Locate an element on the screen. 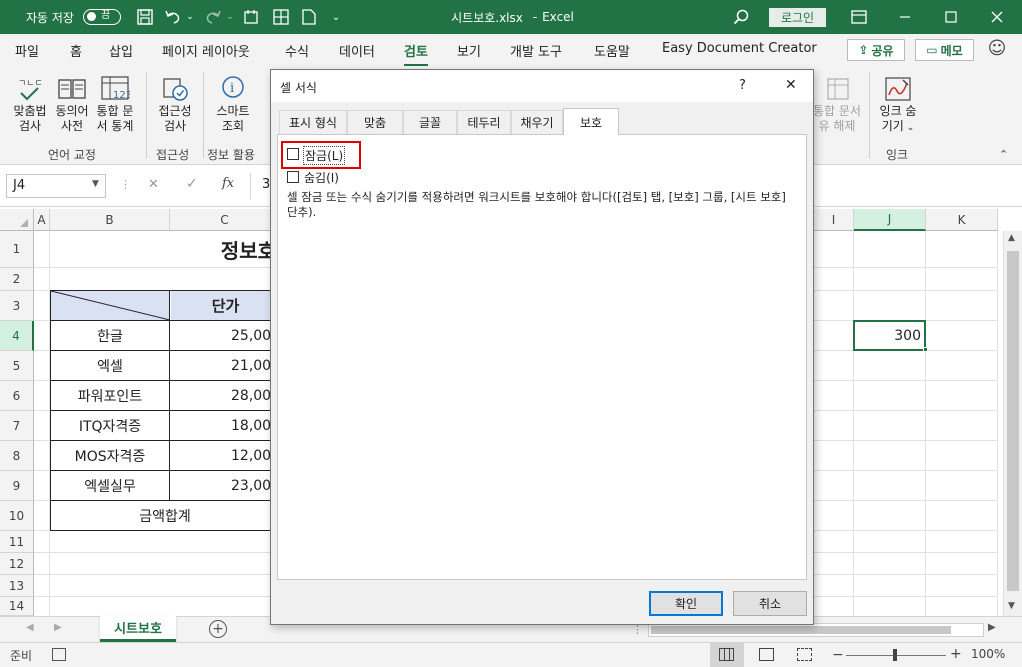 Image resolution: width=1022 pixels, height=667 pixels. column-header: C is located at coordinates (225, 220).